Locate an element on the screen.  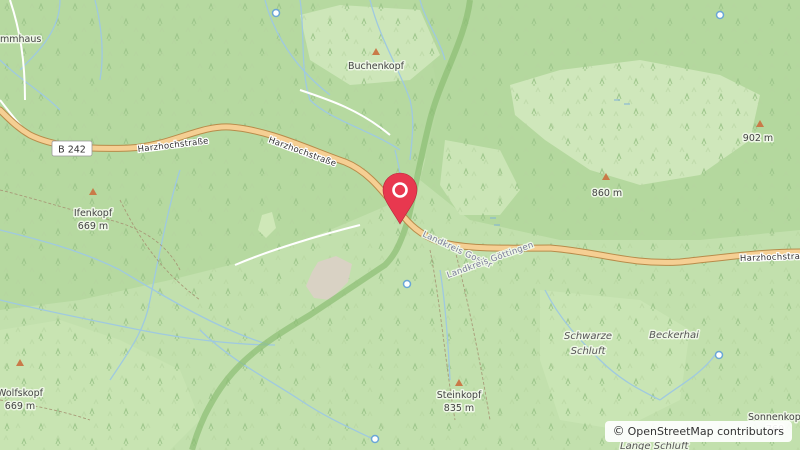
label-schluft: Schluft is located at coordinates (589, 351).